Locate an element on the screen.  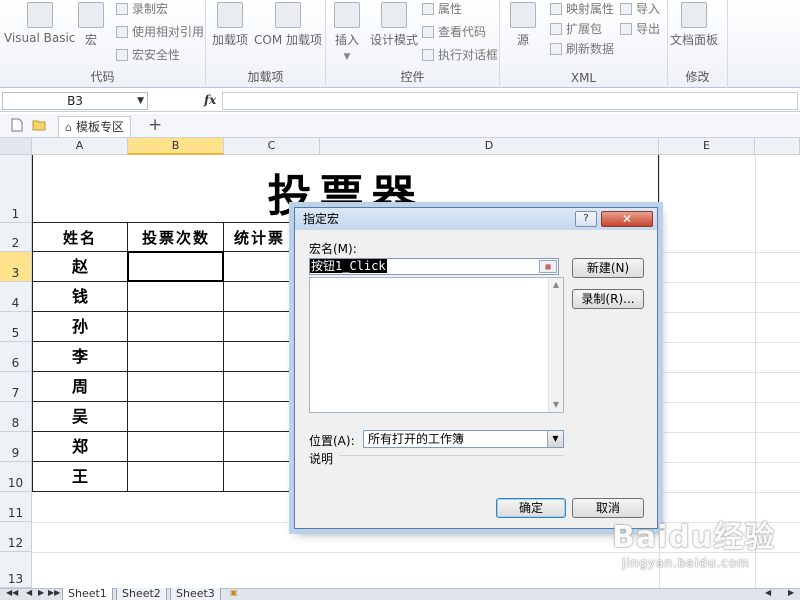
sheet-tab-2: Sheet2 is located at coordinates (141, 594).